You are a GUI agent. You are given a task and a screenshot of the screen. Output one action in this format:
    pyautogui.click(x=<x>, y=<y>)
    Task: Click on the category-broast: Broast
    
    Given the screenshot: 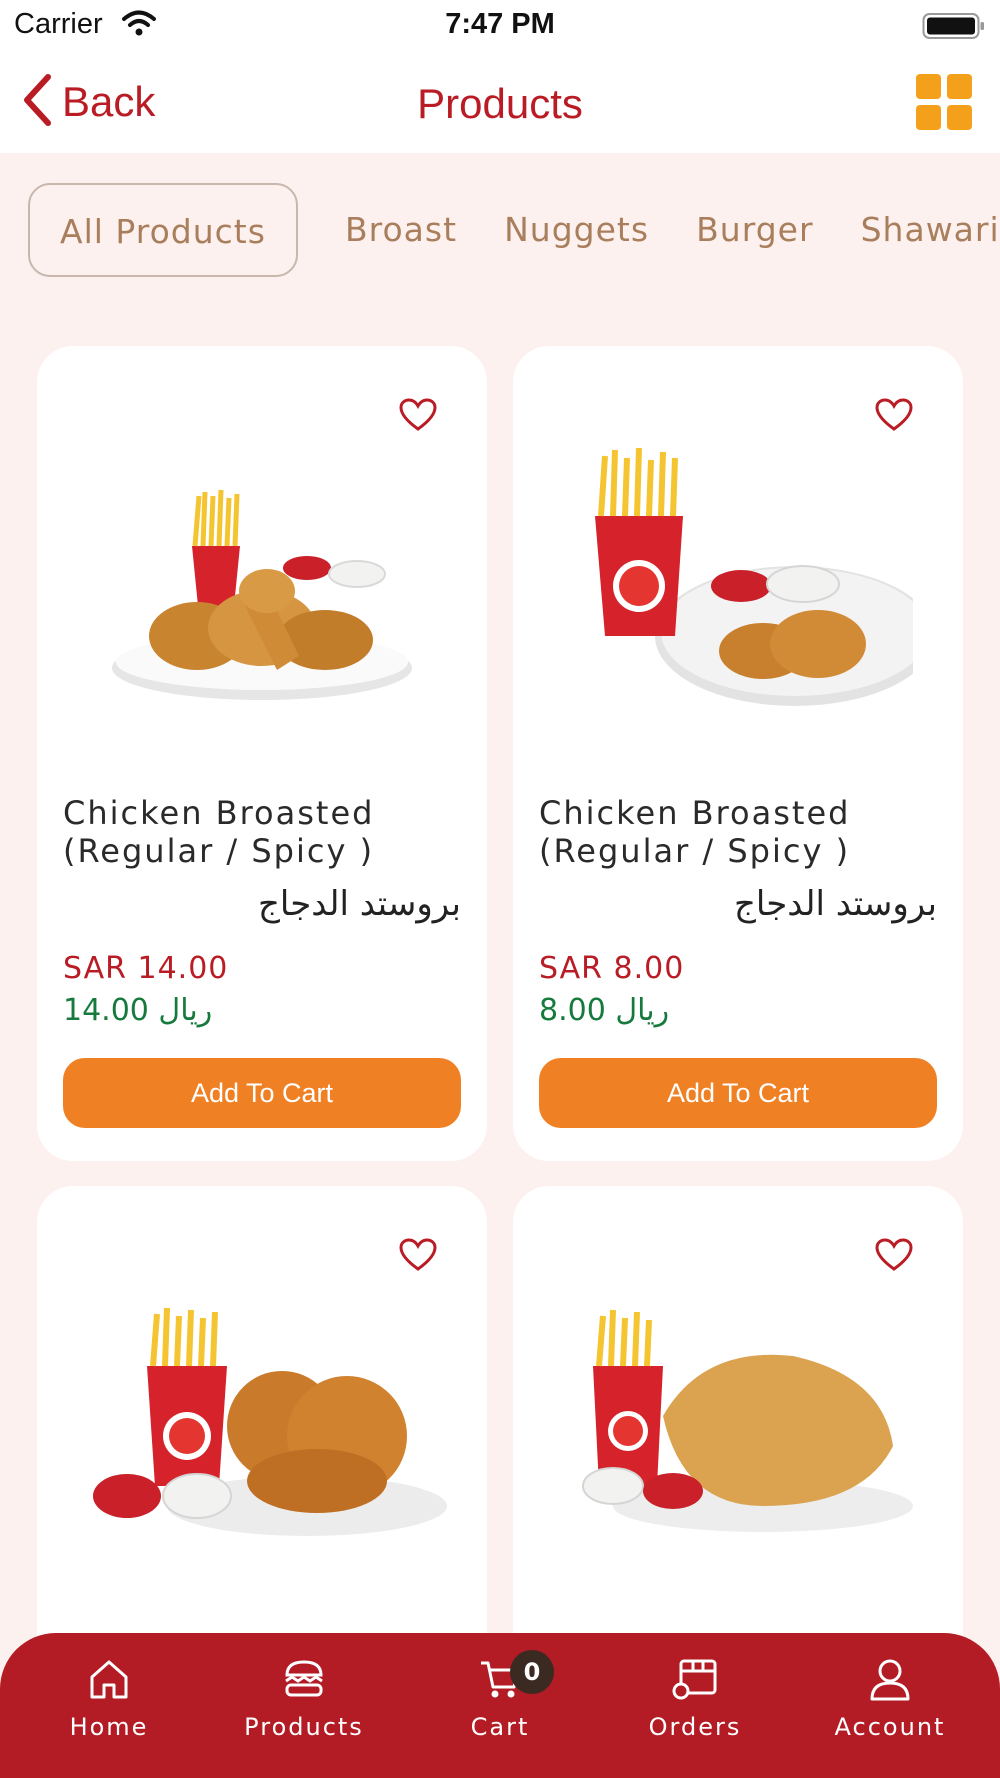 What is the action you would take?
    pyautogui.click(x=401, y=230)
    